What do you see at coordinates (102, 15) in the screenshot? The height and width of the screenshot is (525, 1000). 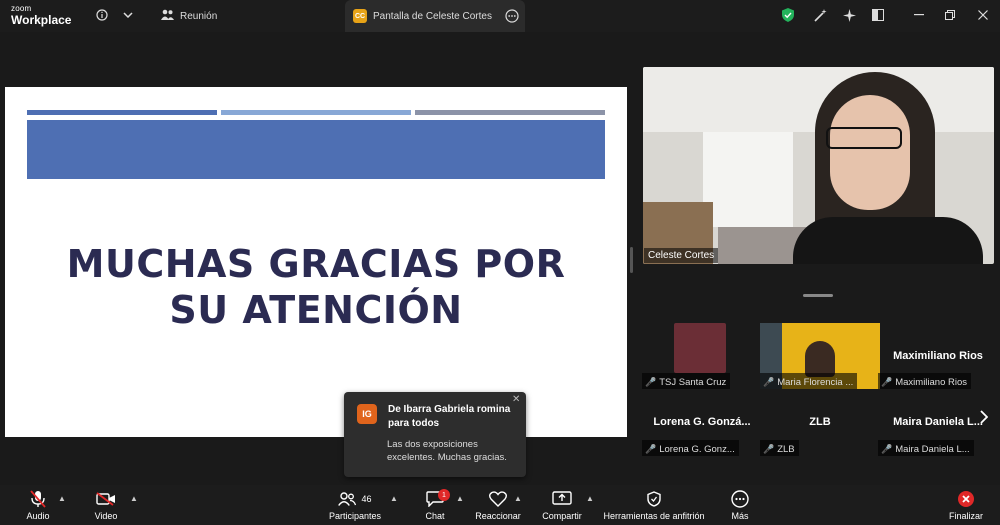 I see `info-icon` at bounding box center [102, 15].